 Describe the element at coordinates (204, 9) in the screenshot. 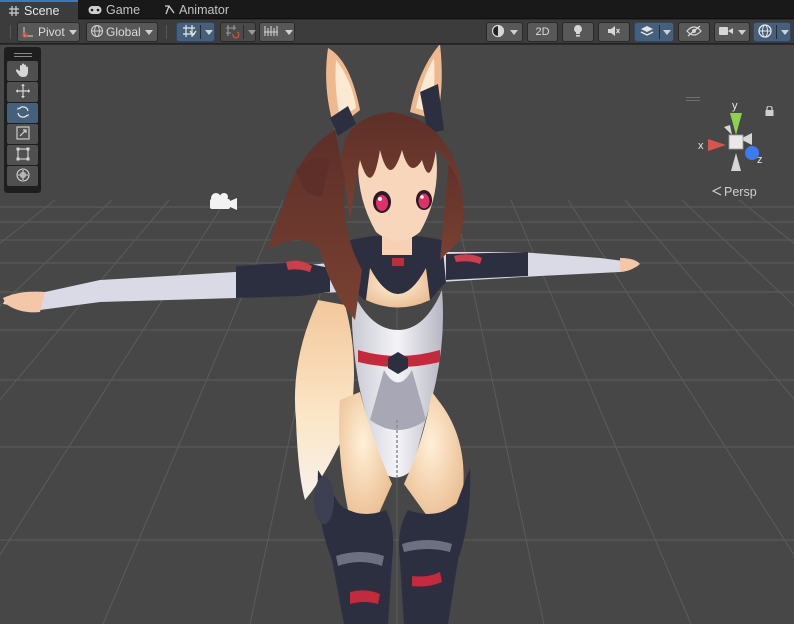

I see `tab-animator-label: Animator` at that location.